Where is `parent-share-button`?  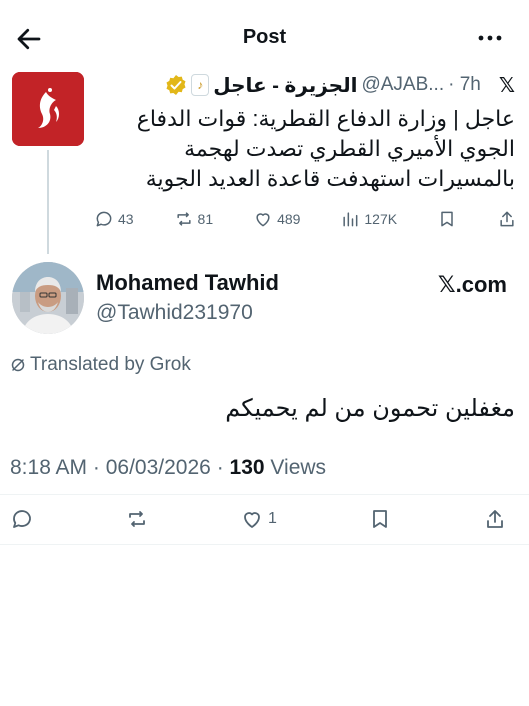
parent-share-button is located at coordinates (507, 219).